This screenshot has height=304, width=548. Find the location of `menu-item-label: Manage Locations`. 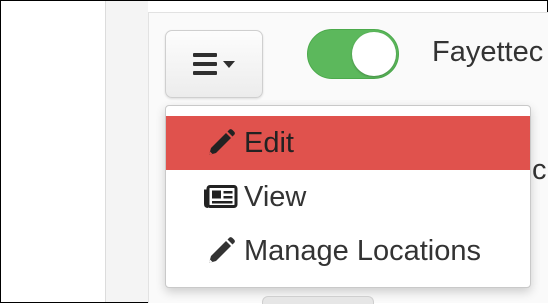

menu-item-label: Manage Locations is located at coordinates (362, 250).